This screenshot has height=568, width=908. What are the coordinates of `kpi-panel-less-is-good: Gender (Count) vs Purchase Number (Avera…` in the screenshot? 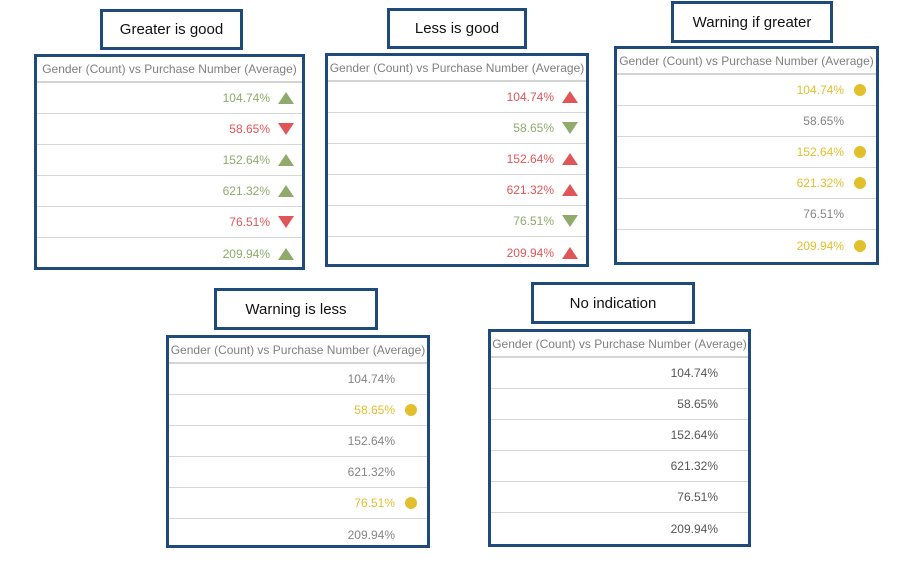 It's located at (457, 160).